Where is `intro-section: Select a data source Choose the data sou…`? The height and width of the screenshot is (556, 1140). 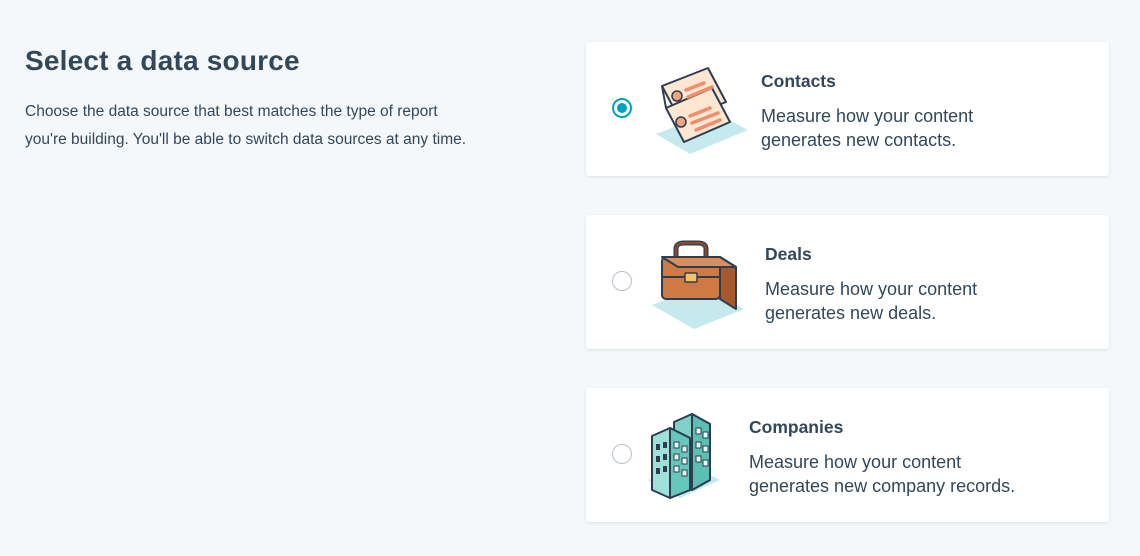 intro-section: Select a data source Choose the data sou… is located at coordinates (295, 99).